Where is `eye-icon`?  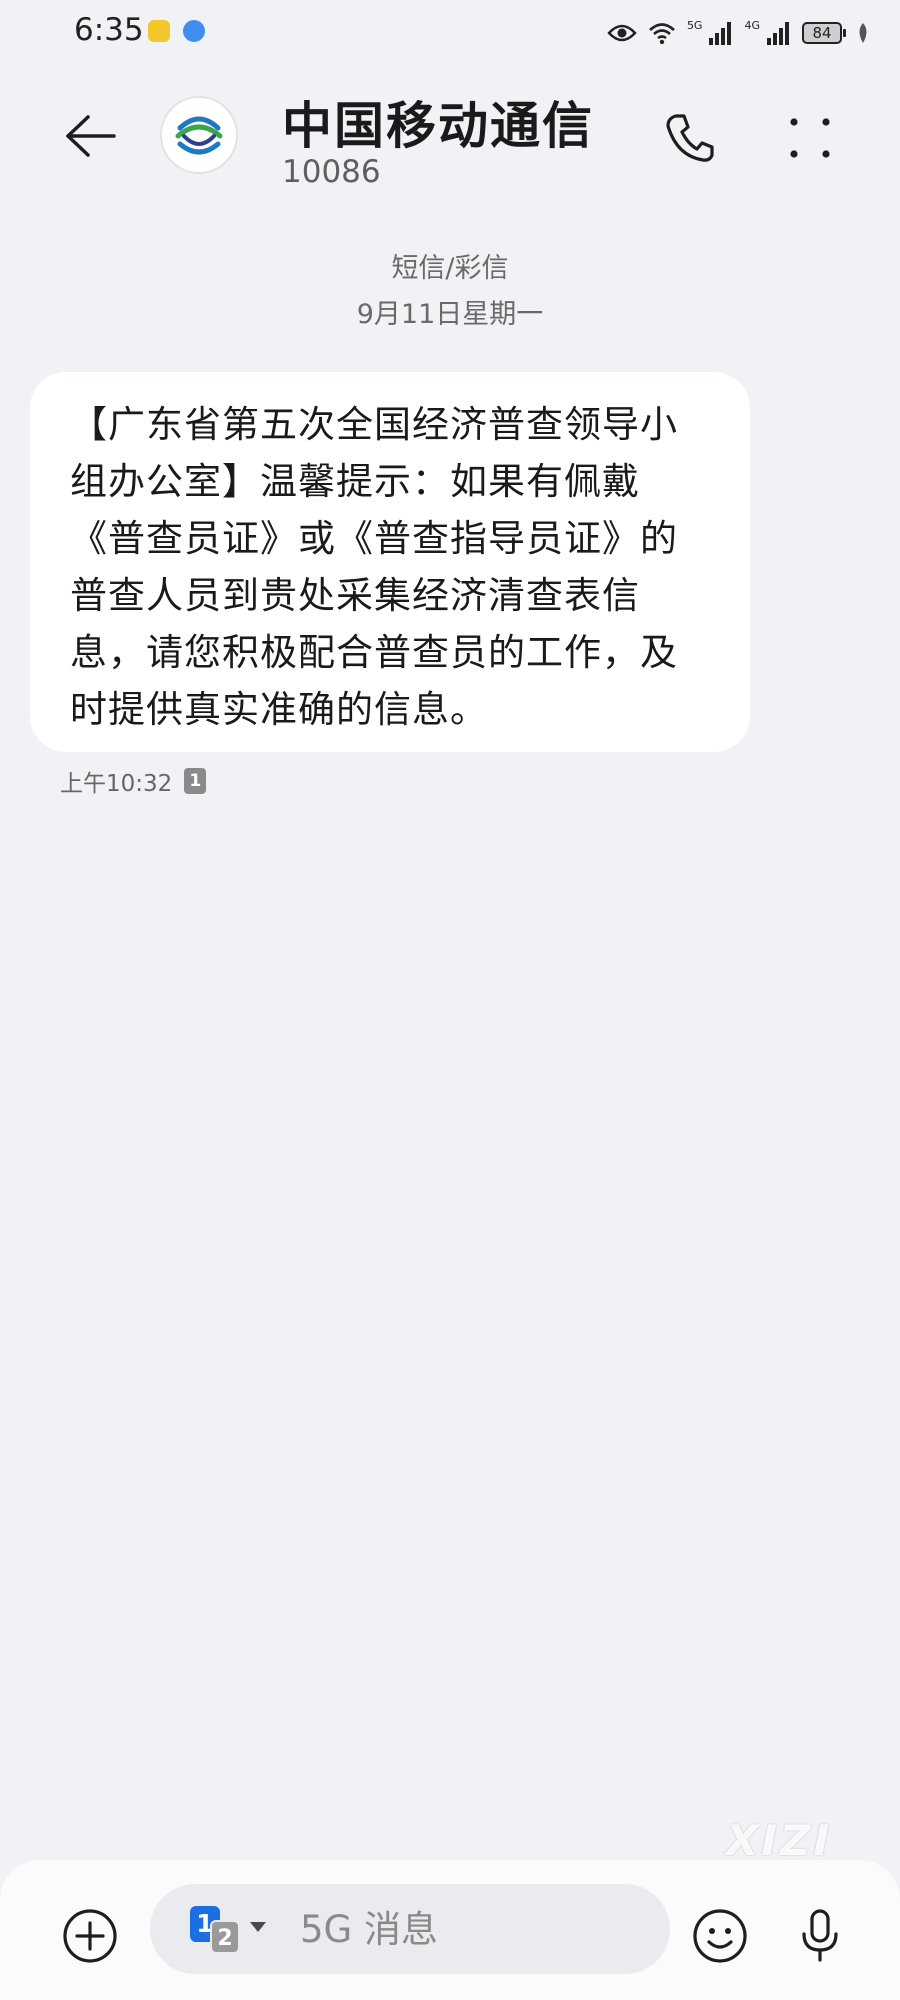 eye-icon is located at coordinates (622, 33).